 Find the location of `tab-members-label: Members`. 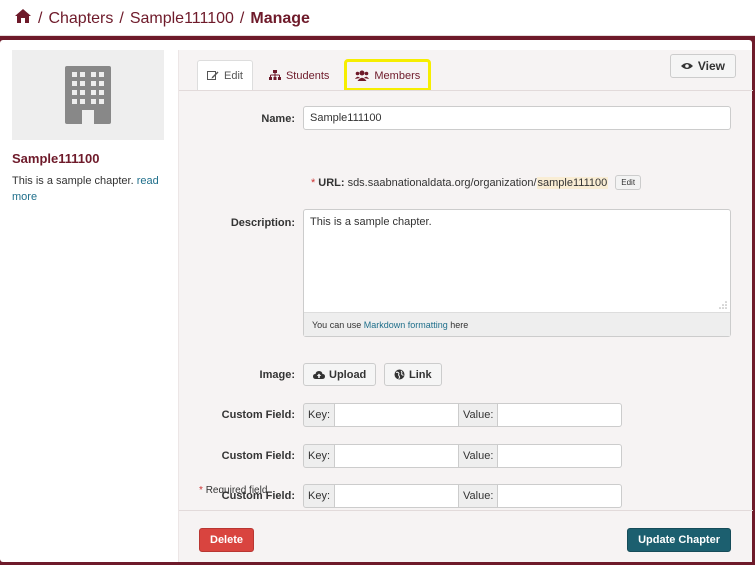

tab-members-label: Members is located at coordinates (397, 75).